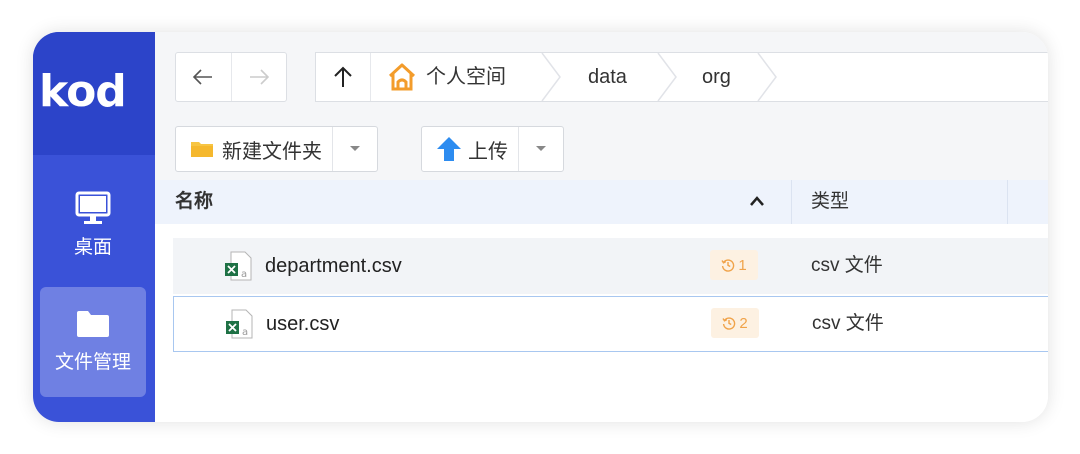  What do you see at coordinates (83, 91) in the screenshot?
I see `app-logo: kod` at bounding box center [83, 91].